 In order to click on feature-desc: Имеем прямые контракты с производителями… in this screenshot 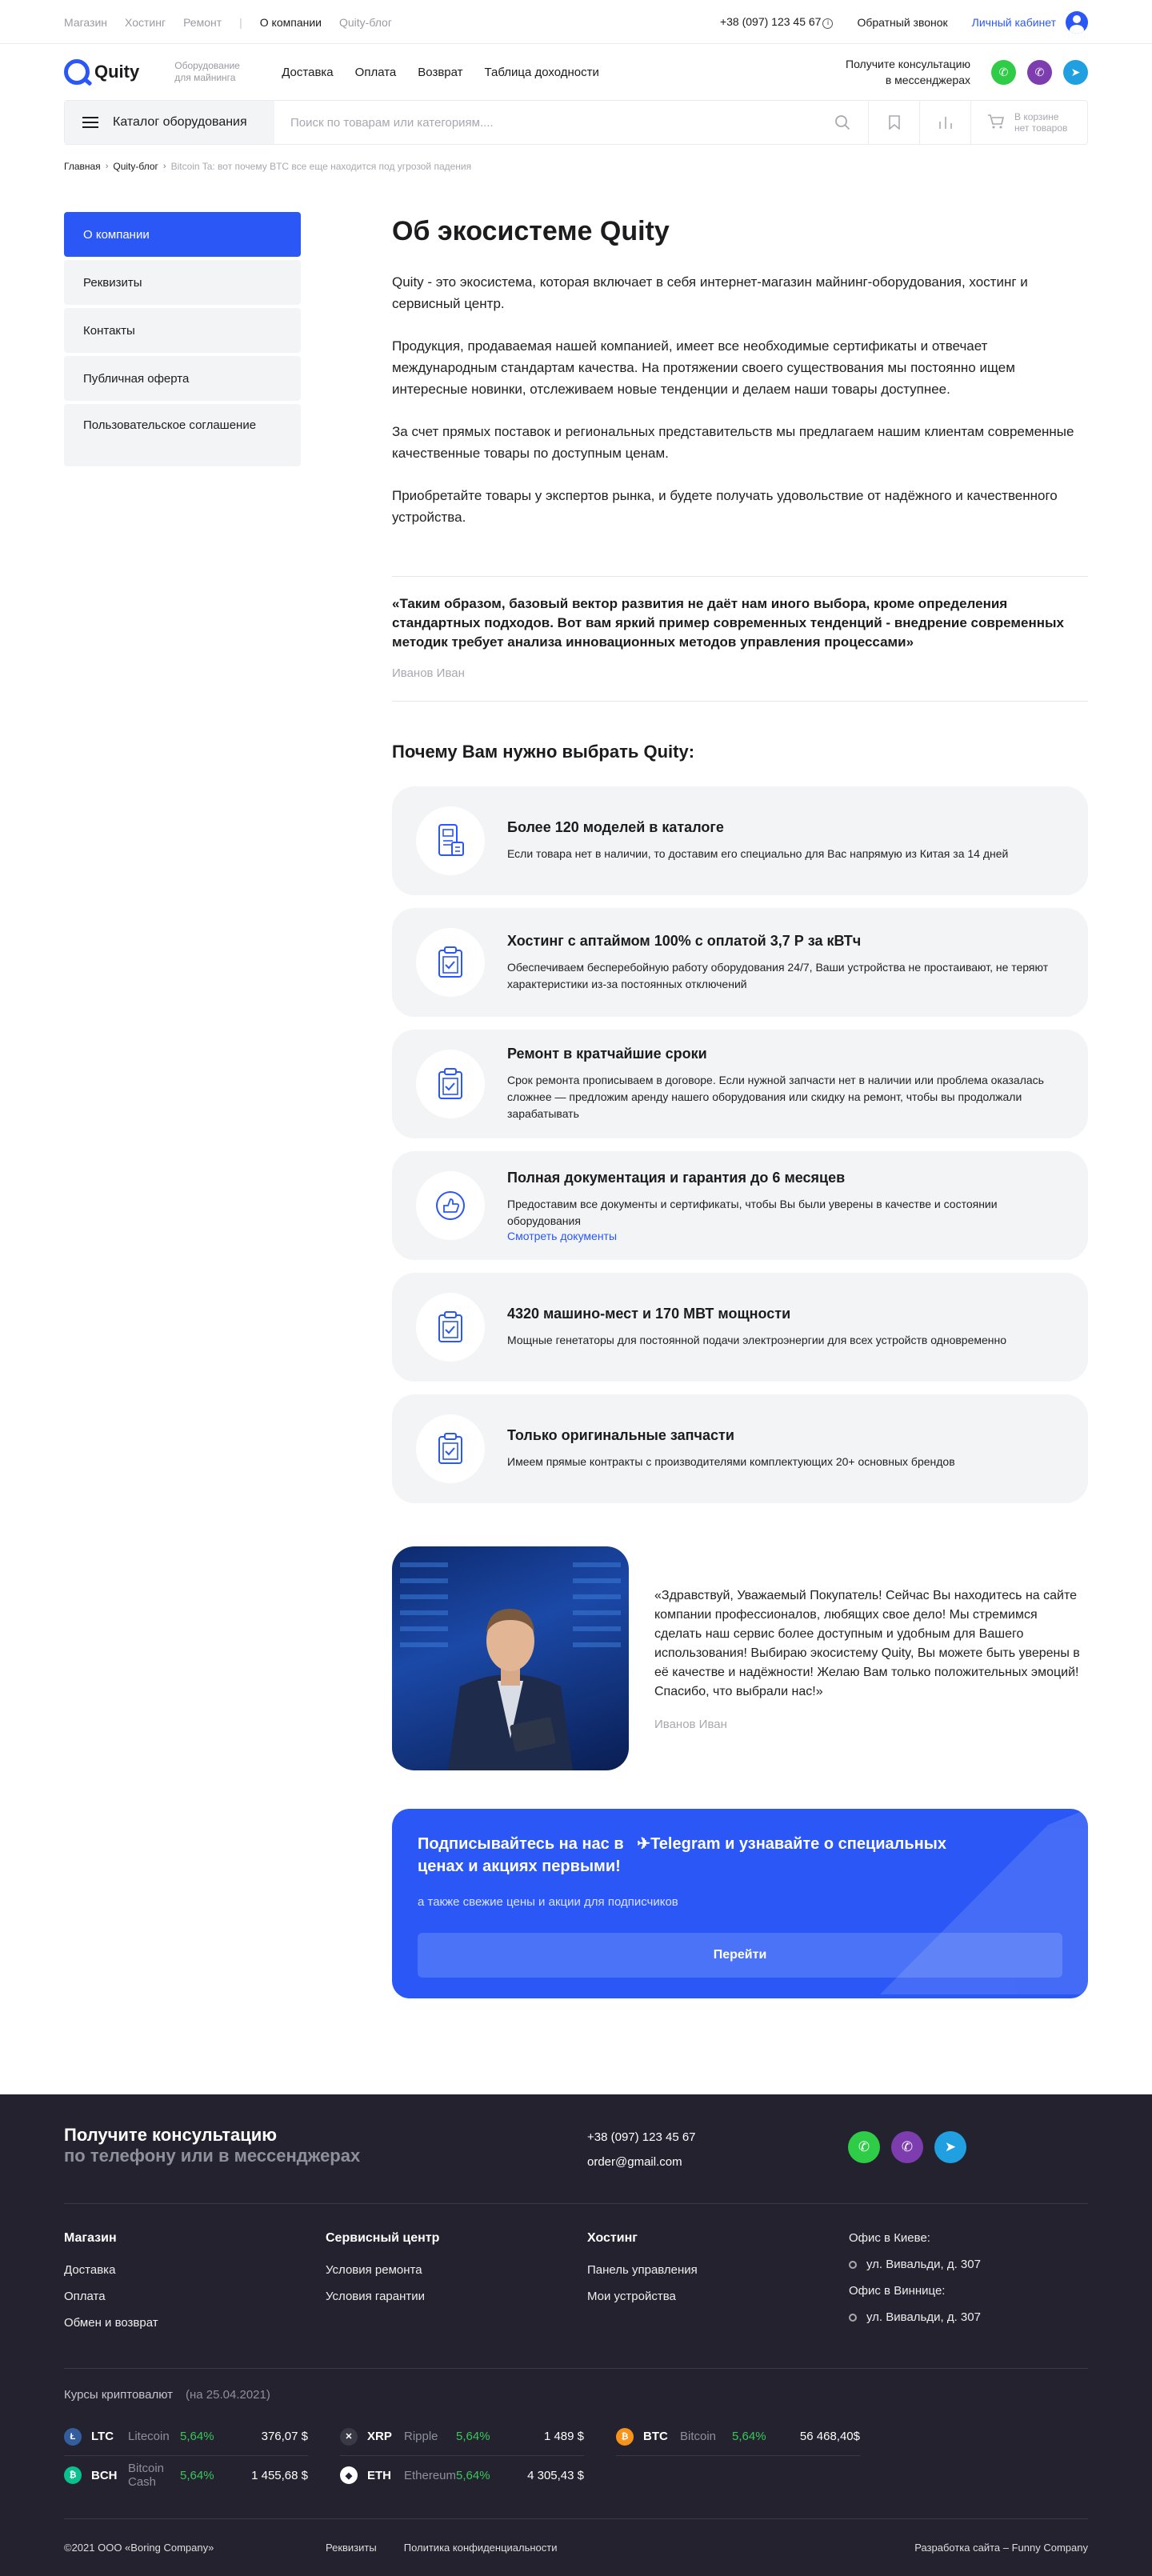, I will do `click(731, 1461)`.